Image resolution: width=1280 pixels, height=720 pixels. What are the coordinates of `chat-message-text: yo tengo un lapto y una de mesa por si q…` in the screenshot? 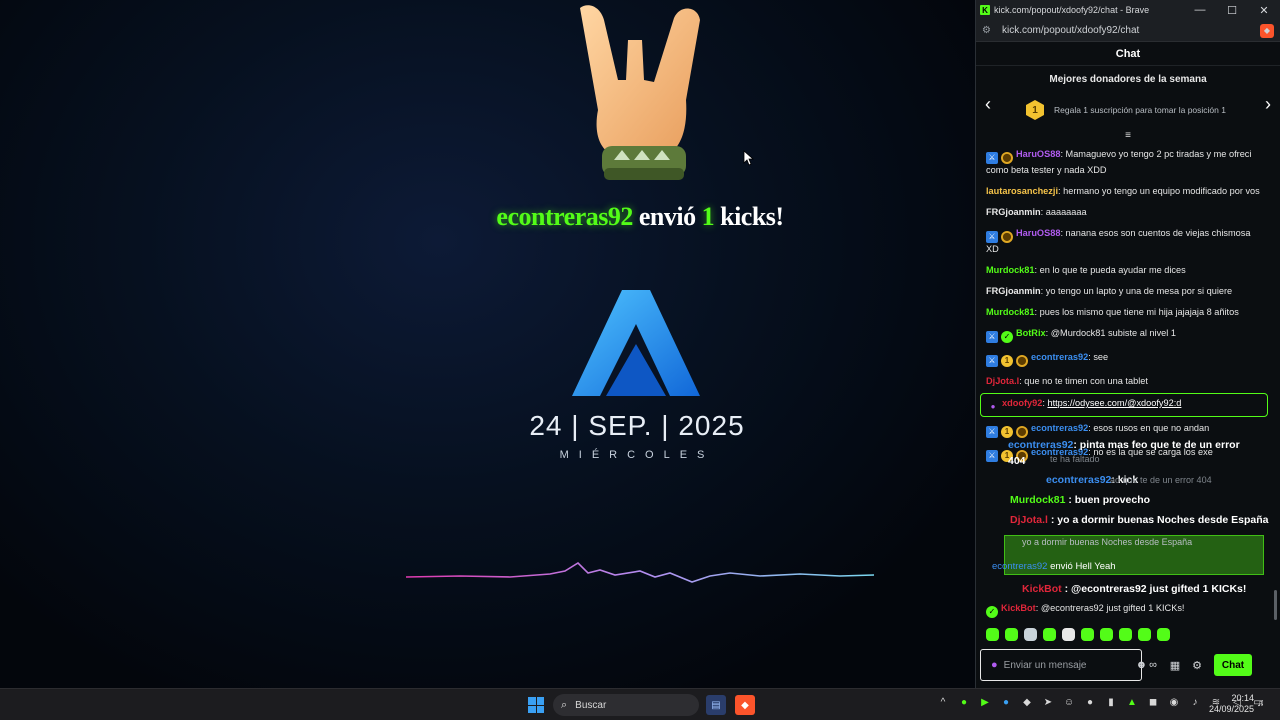 It's located at (1139, 291).